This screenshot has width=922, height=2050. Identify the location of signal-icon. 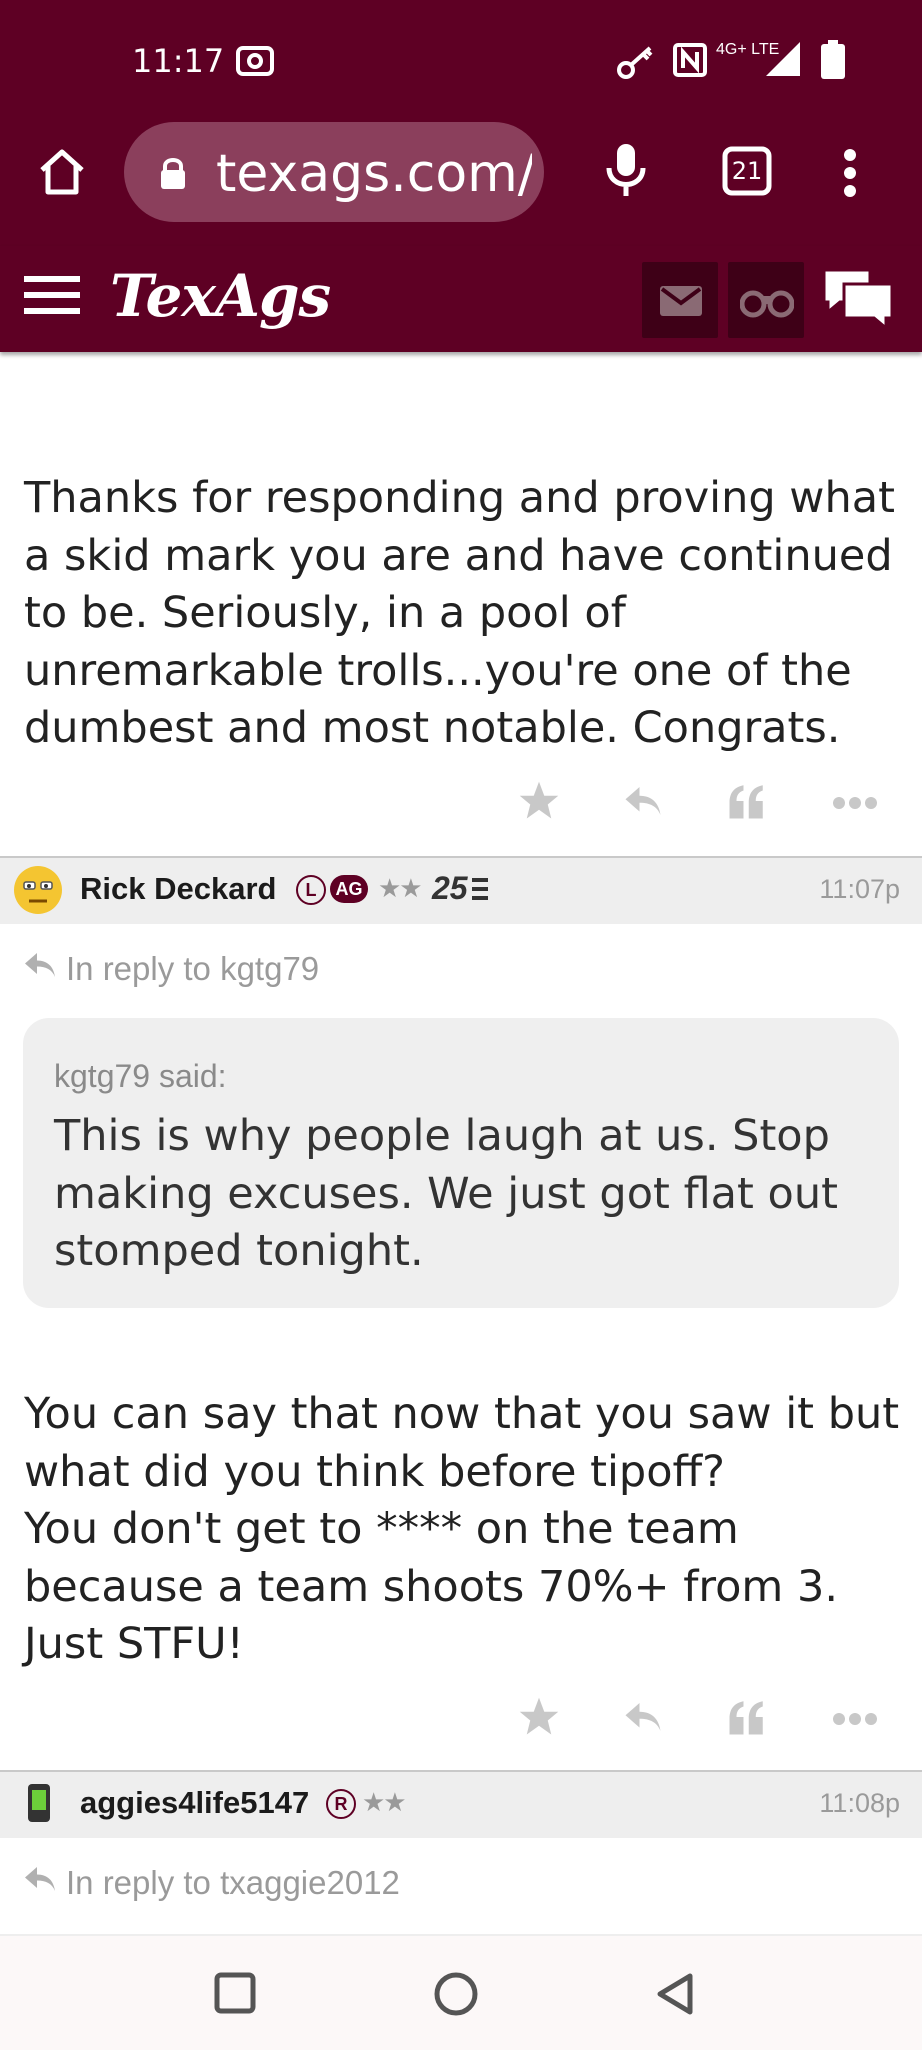
(783, 61).